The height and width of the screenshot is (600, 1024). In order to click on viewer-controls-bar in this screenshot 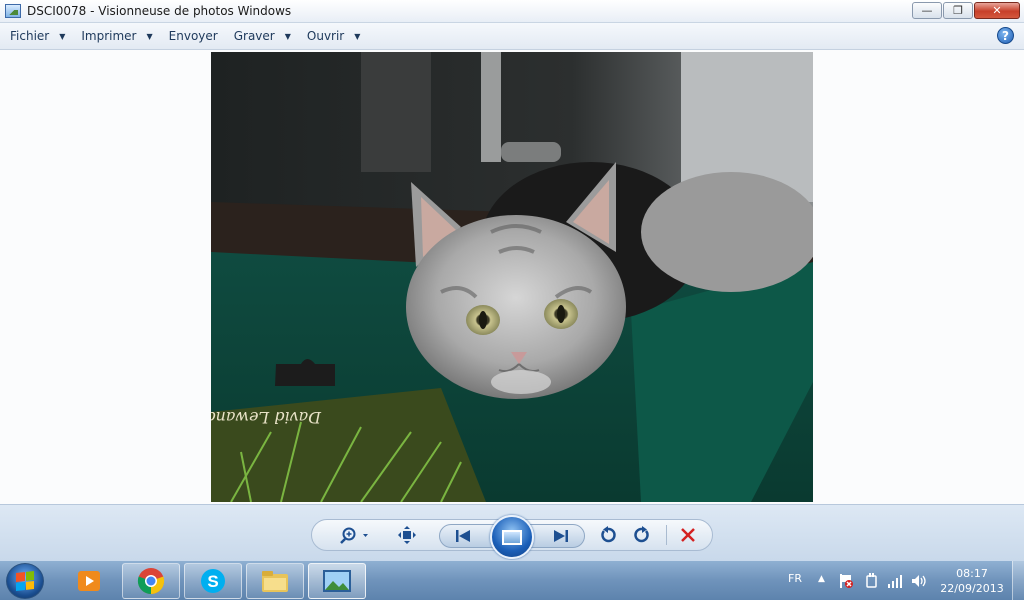, I will do `click(512, 532)`.